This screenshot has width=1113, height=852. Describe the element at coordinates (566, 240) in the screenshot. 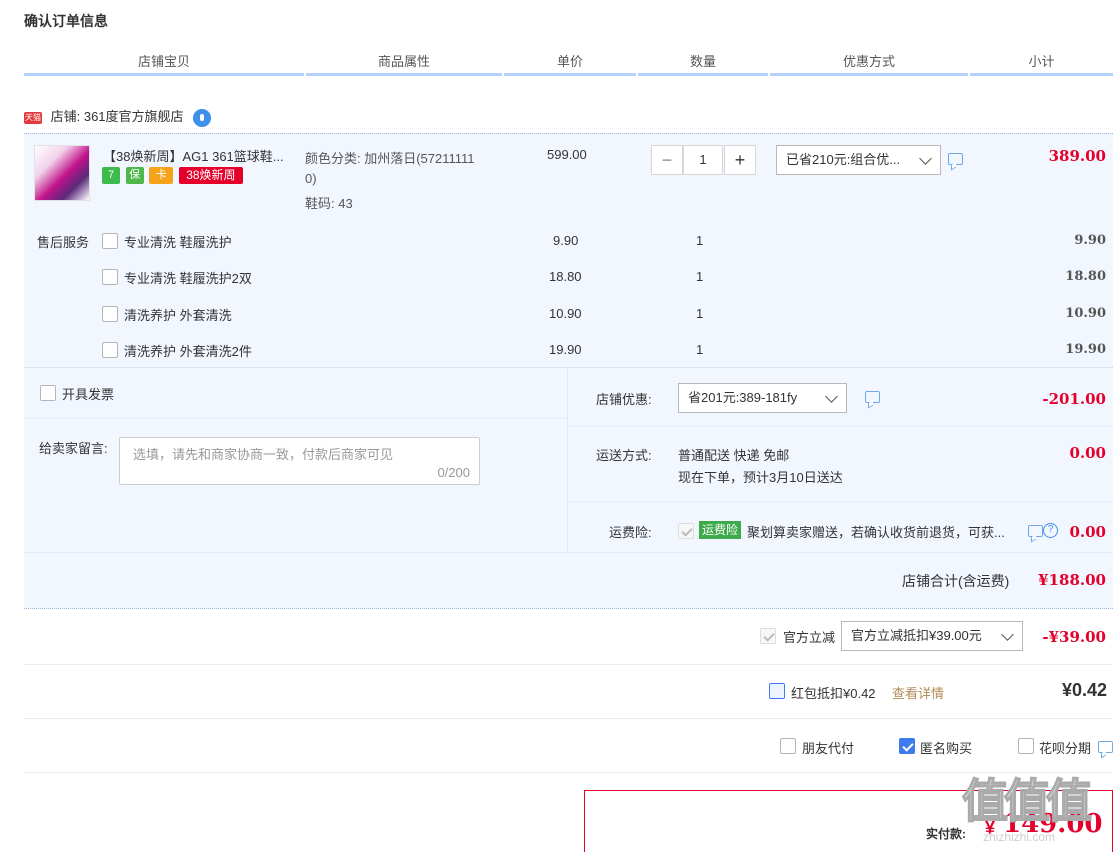

I see `after-sales-price: 9.90` at that location.